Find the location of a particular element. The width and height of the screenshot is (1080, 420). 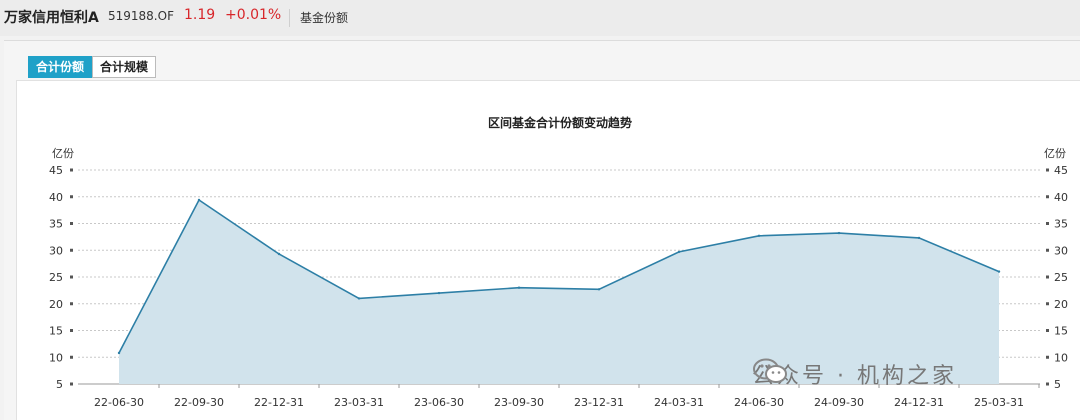

y-tick-label-right: 5 is located at coordinates (1057, 384).